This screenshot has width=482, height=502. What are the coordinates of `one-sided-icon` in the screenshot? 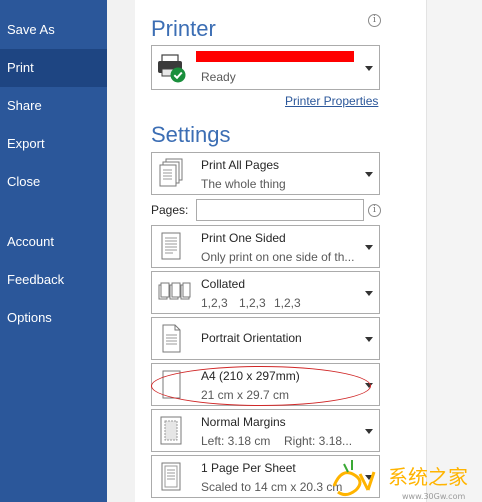 It's located at (171, 246).